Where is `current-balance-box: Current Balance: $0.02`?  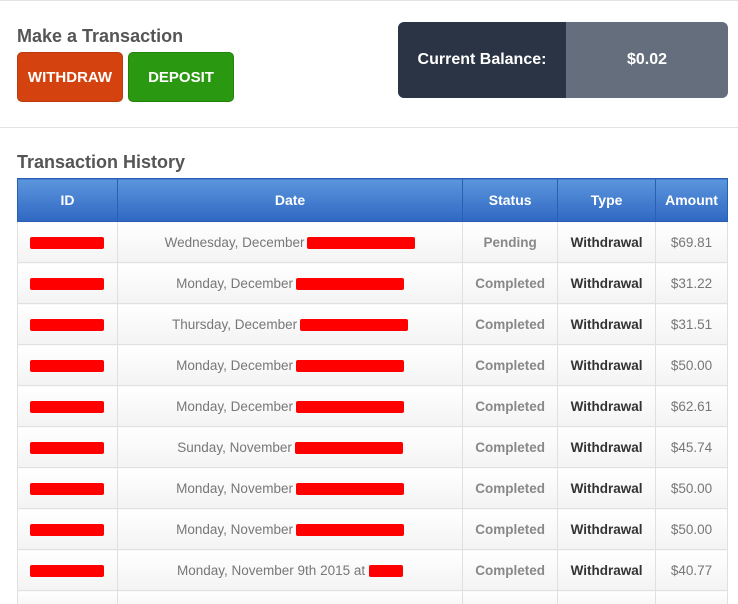 current-balance-box: Current Balance: $0.02 is located at coordinates (563, 60).